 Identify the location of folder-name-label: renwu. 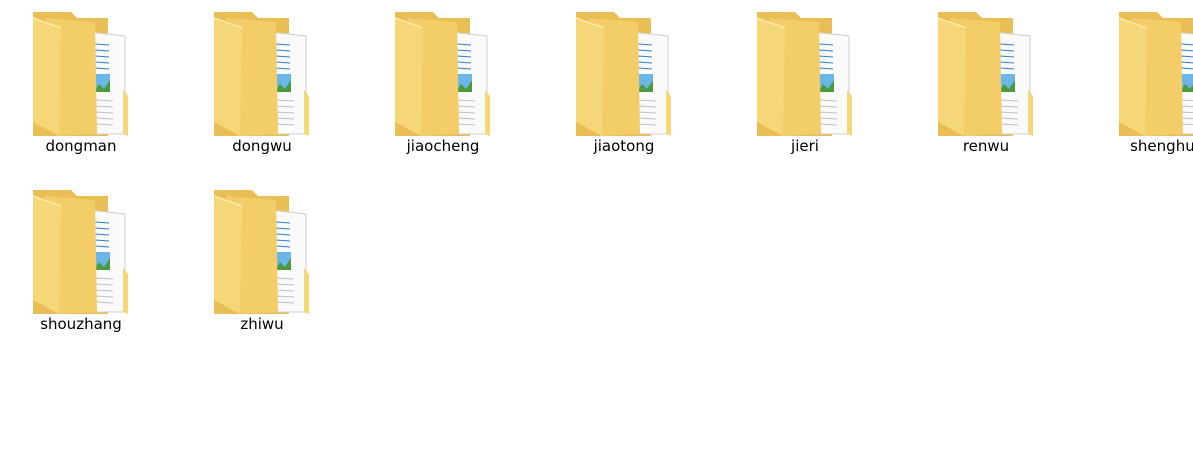
(986, 146).